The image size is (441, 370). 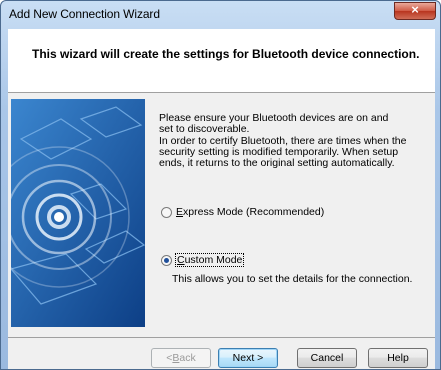 I want to click on button-bar: < Back Next > Cancel Help, so click(x=221, y=353).